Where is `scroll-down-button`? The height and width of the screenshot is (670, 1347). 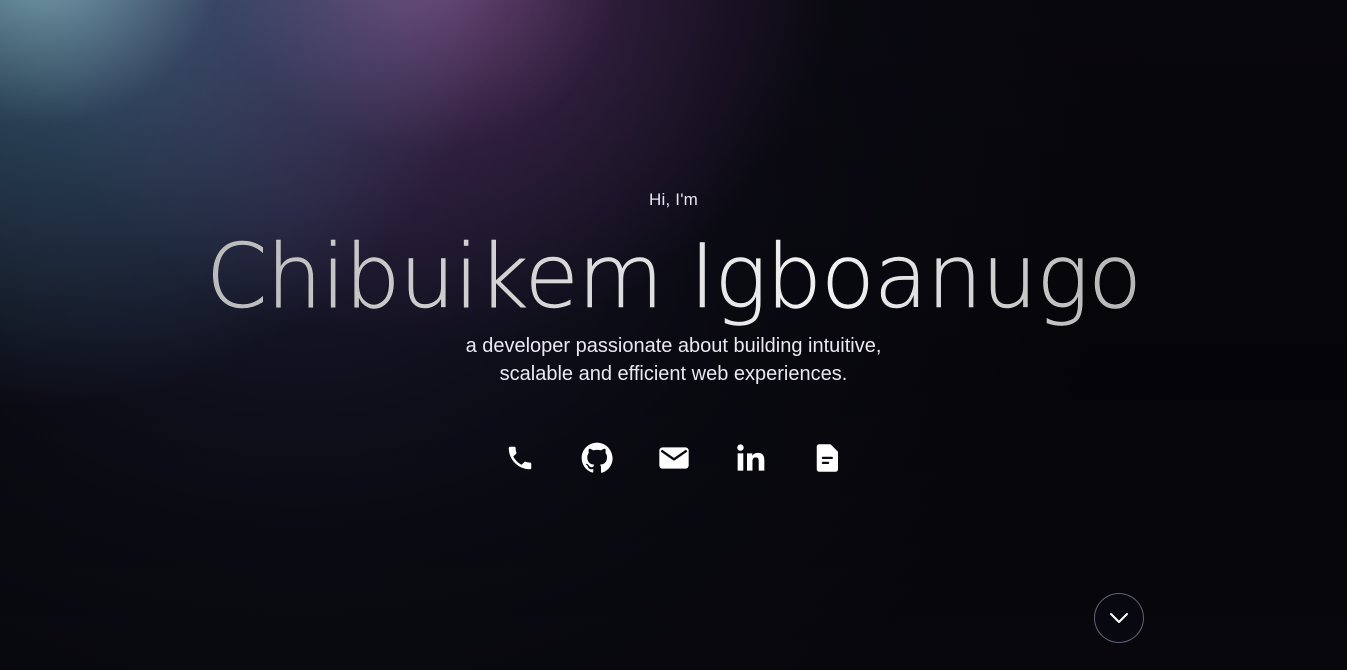
scroll-down-button is located at coordinates (1119, 618).